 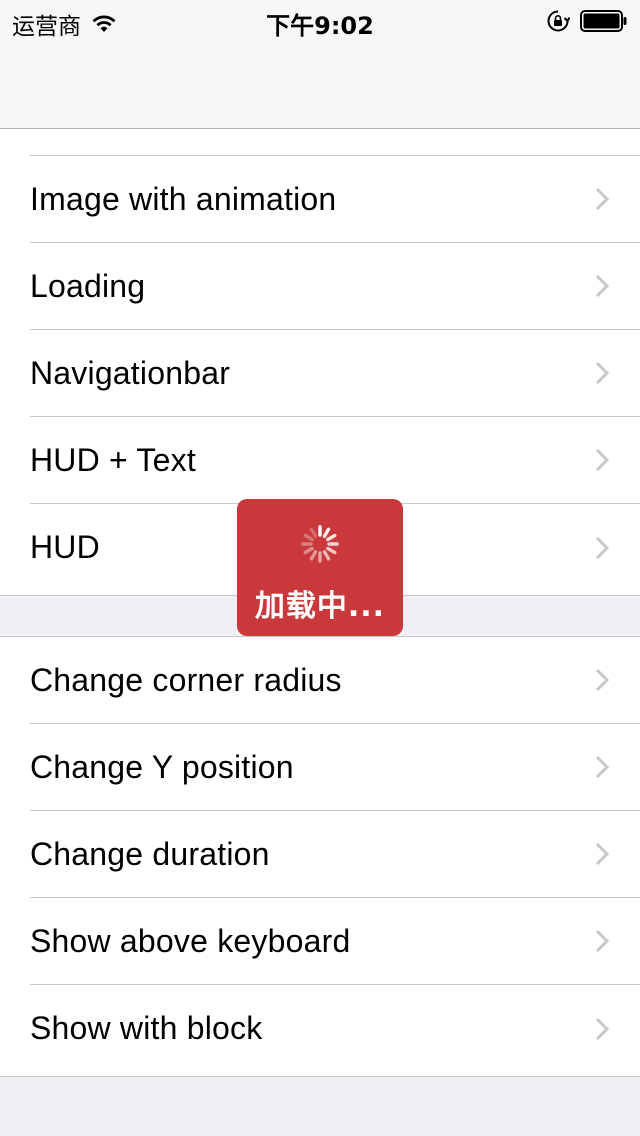 What do you see at coordinates (130, 372) in the screenshot?
I see `row-label: Navigationbar` at bounding box center [130, 372].